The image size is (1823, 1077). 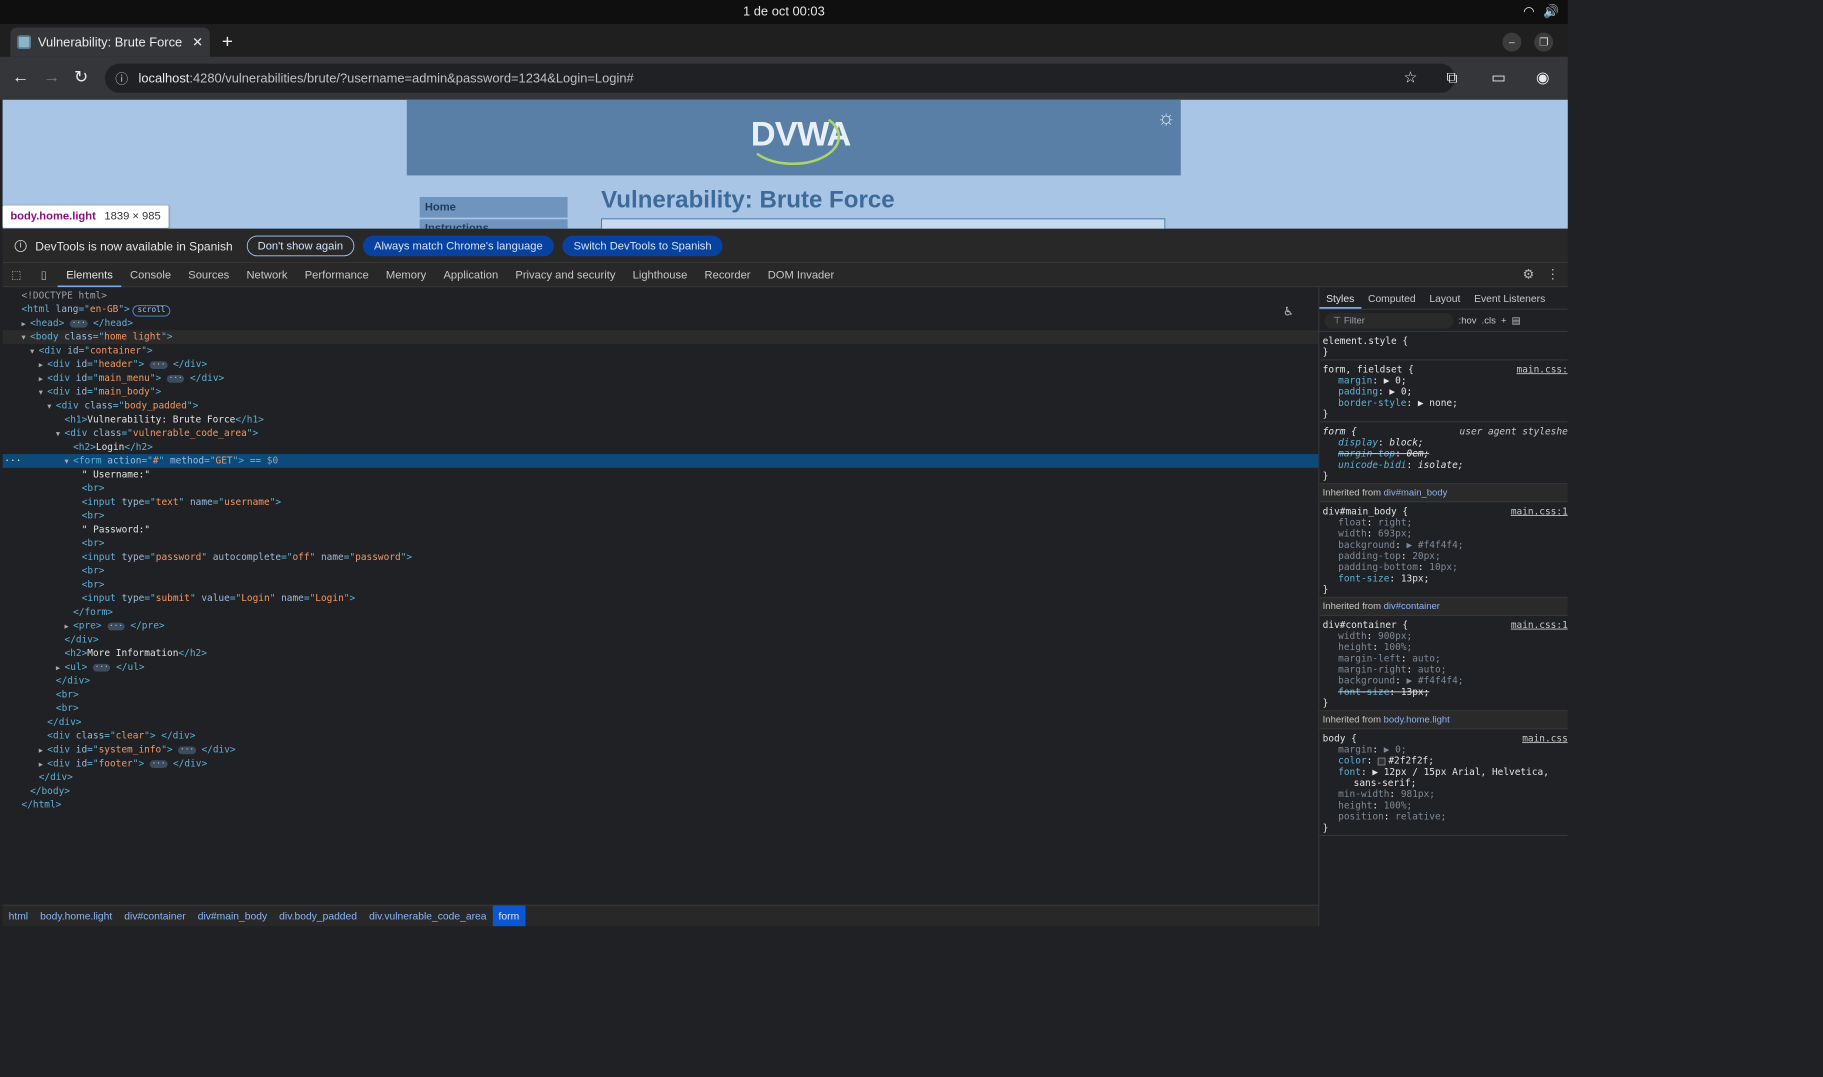 What do you see at coordinates (1516, 320) in the screenshot?
I see `paint-icon: ▤` at bounding box center [1516, 320].